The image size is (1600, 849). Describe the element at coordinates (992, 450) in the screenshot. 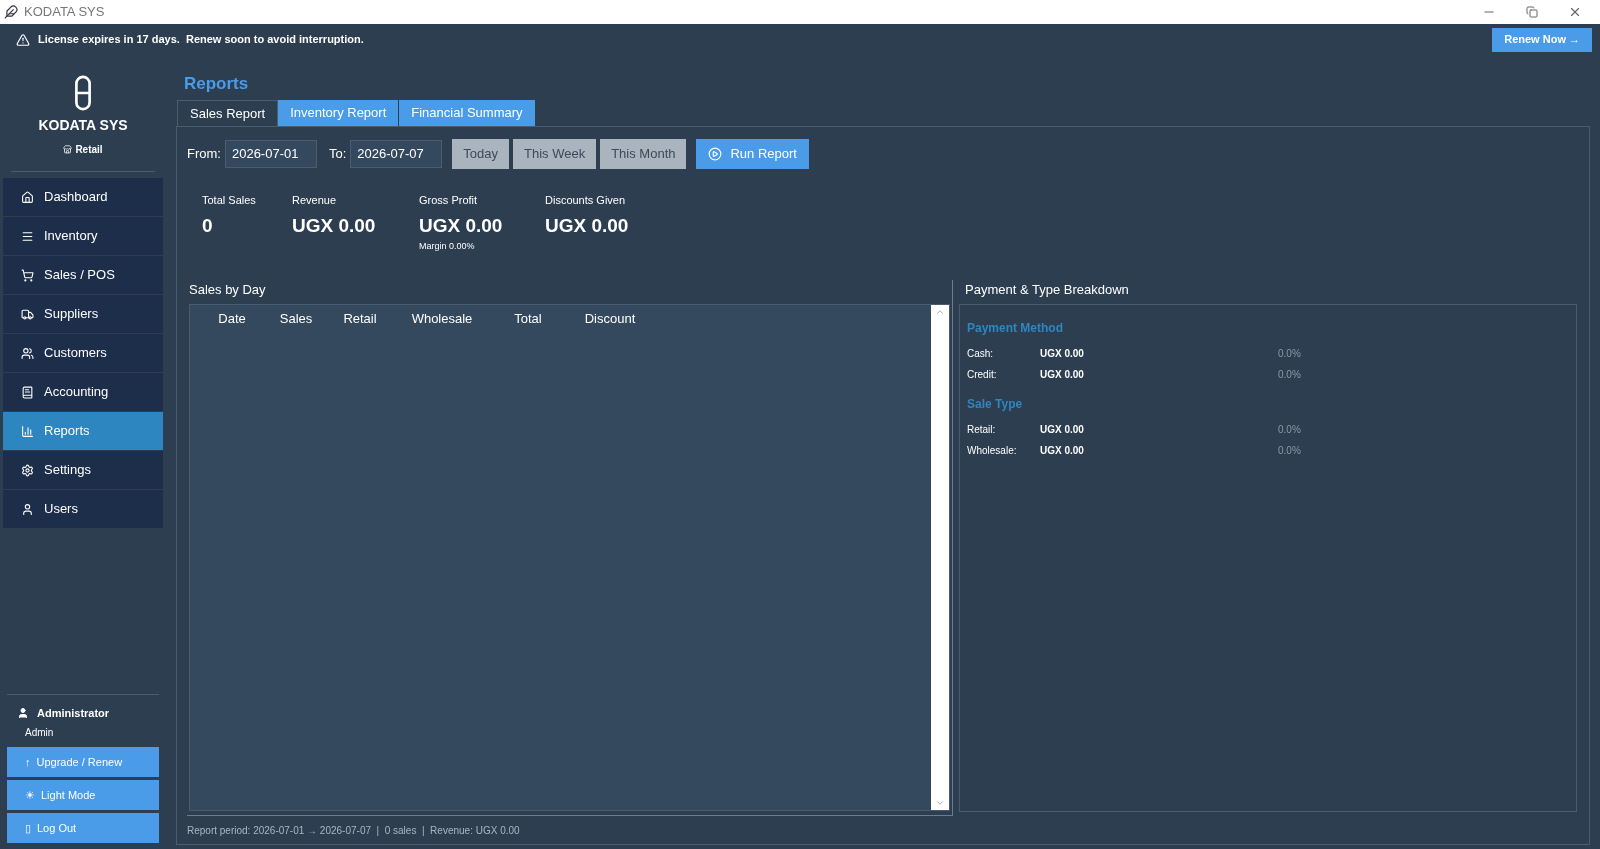

I see `breakdown-label: Wholesale:` at that location.